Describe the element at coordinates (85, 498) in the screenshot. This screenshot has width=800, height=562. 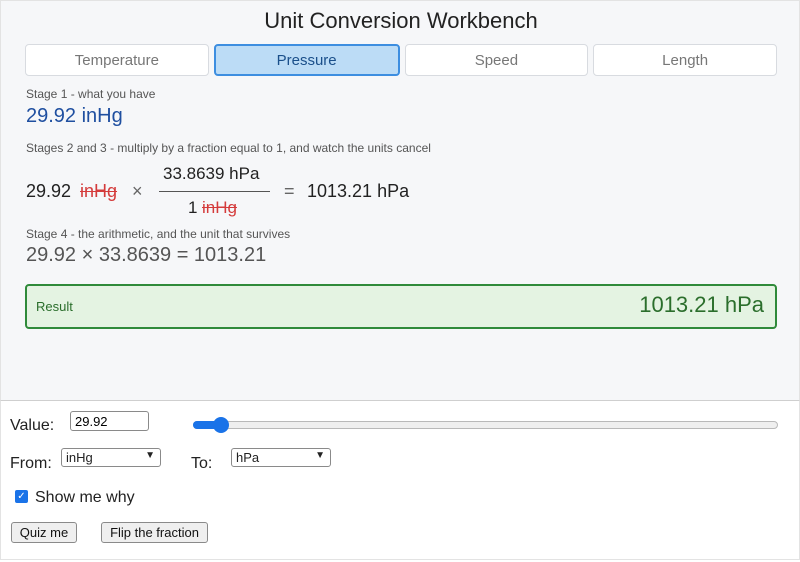
I see `show-why-label: Show me why` at that location.